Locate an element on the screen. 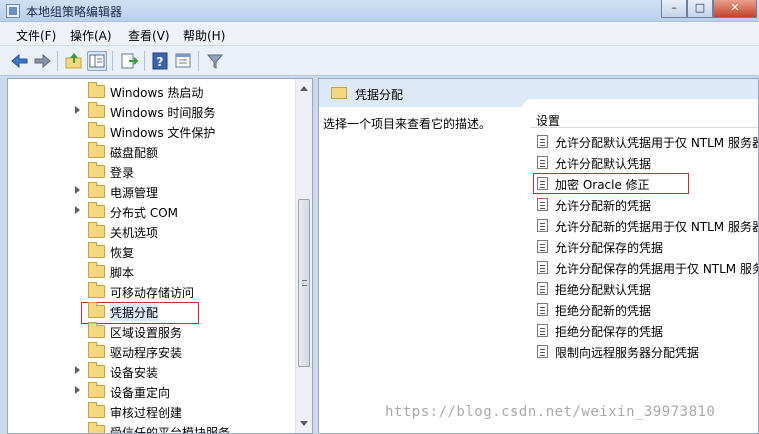 The height and width of the screenshot is (434, 759). setting-row: 允许分配新的凭据 is located at coordinates (647, 205).